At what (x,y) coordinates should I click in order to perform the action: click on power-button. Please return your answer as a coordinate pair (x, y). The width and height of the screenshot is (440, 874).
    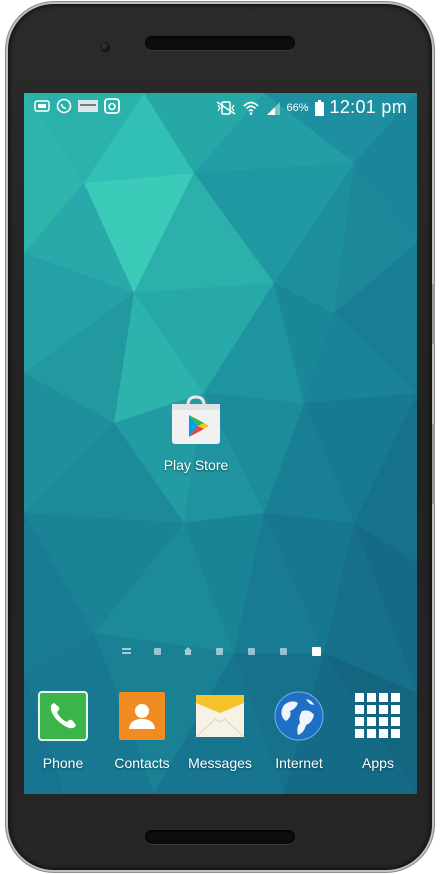
    Looking at the image, I should click on (433, 314).